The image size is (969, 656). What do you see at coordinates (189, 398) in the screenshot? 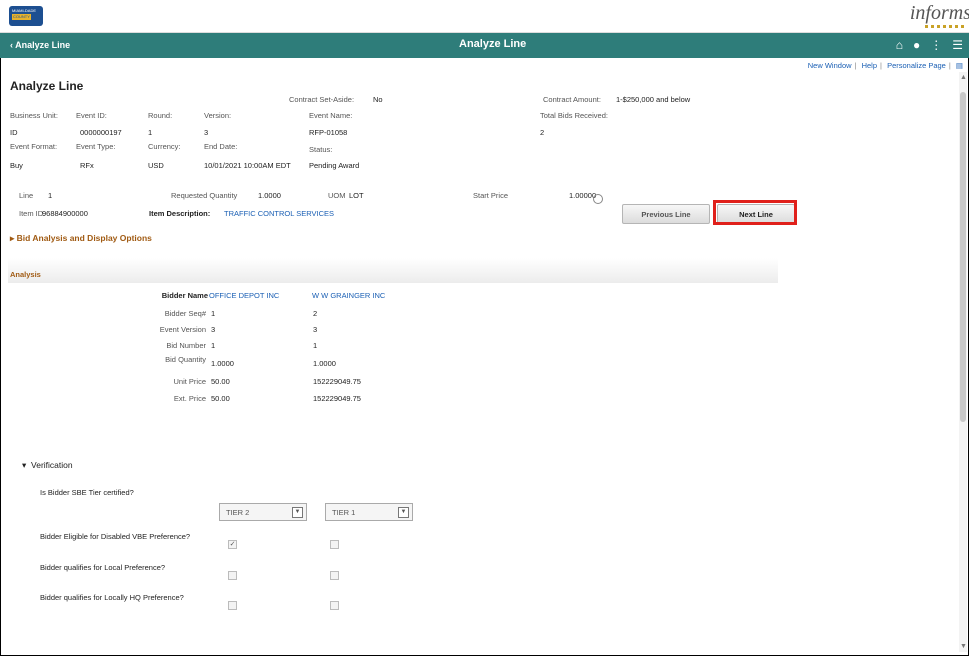
I see `ext-price-label: Ext. Price` at bounding box center [189, 398].